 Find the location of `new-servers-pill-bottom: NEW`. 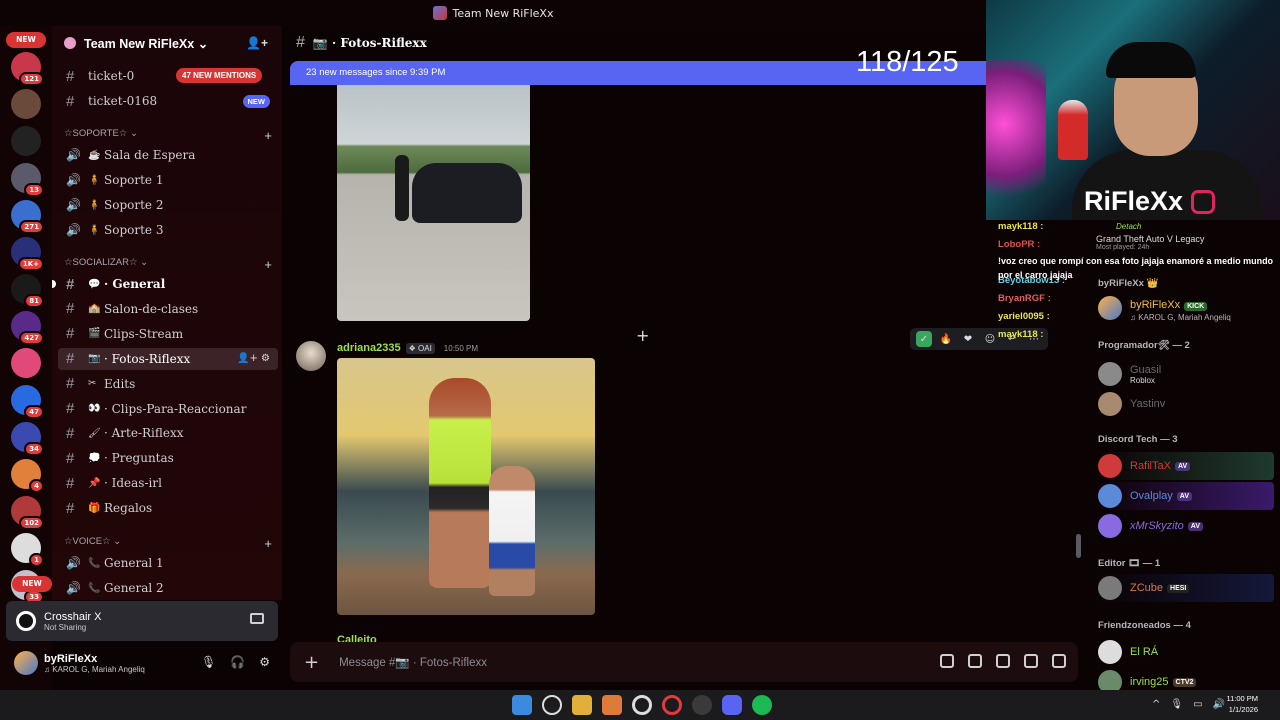

new-servers-pill-bottom: NEW is located at coordinates (32, 584).